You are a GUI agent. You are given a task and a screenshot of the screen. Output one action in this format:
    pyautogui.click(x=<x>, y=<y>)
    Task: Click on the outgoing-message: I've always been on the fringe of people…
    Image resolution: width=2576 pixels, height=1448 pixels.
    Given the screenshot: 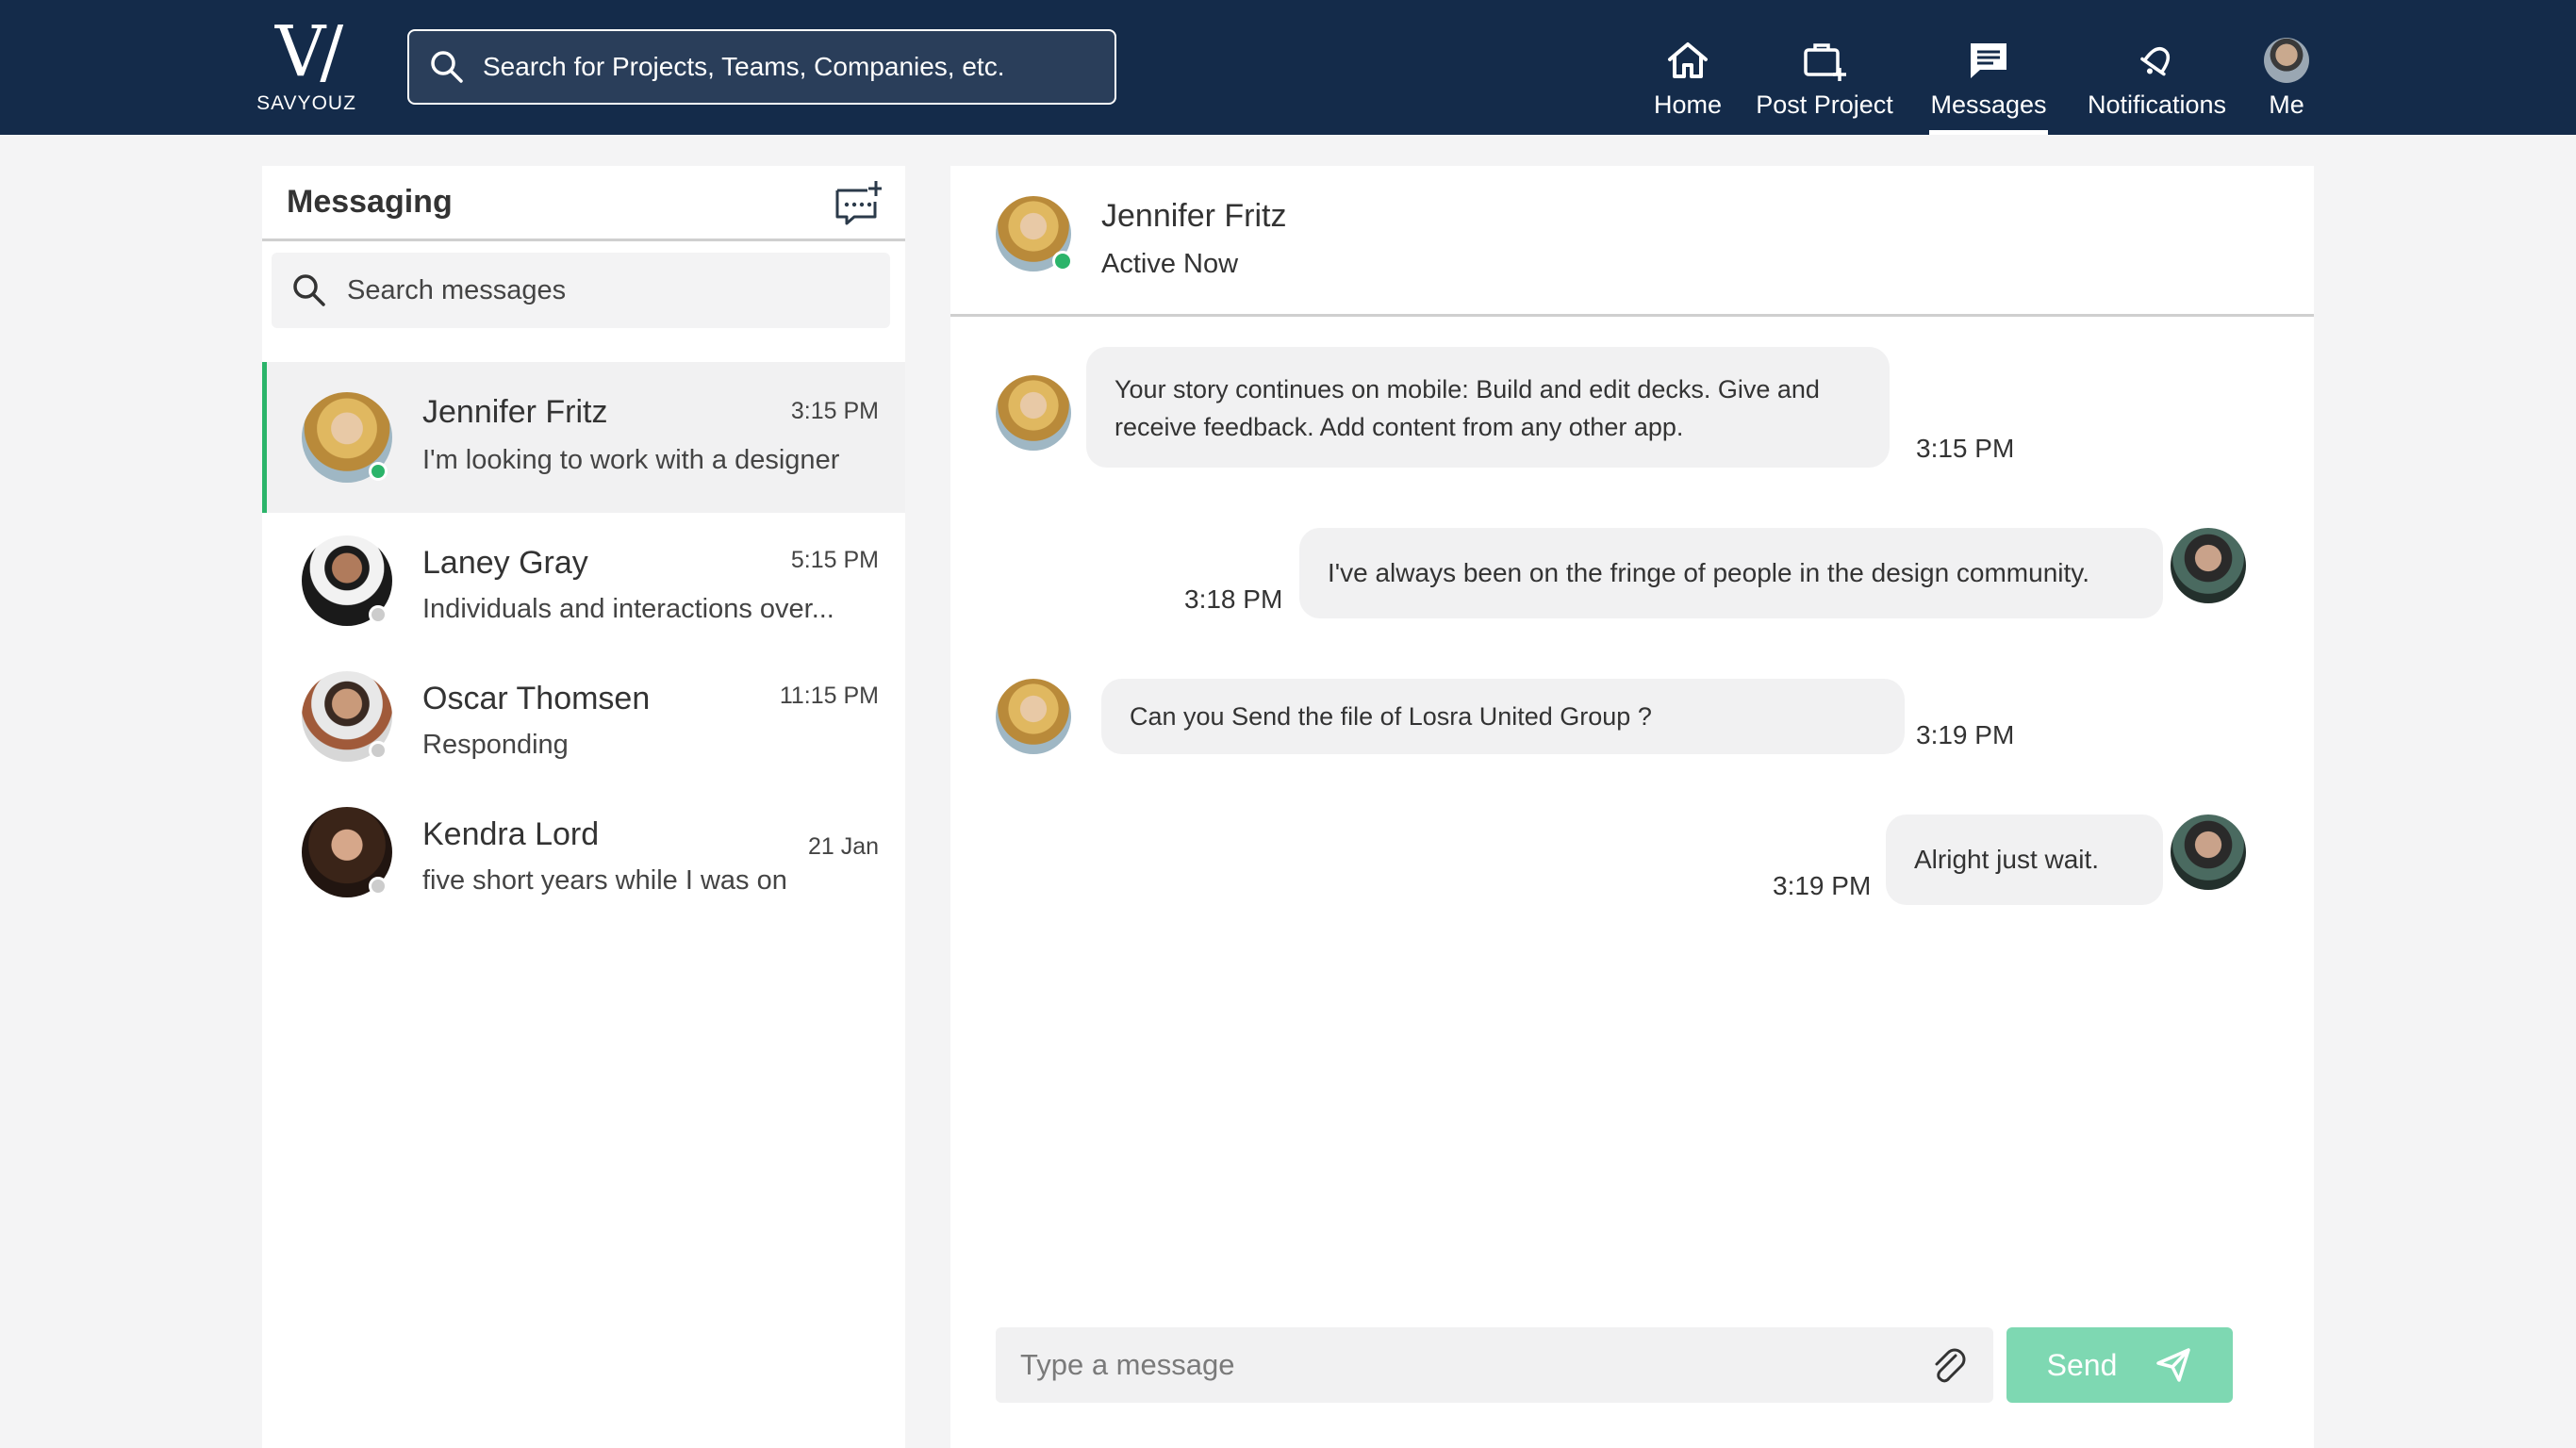 What is the action you would take?
    pyautogui.click(x=1731, y=573)
    